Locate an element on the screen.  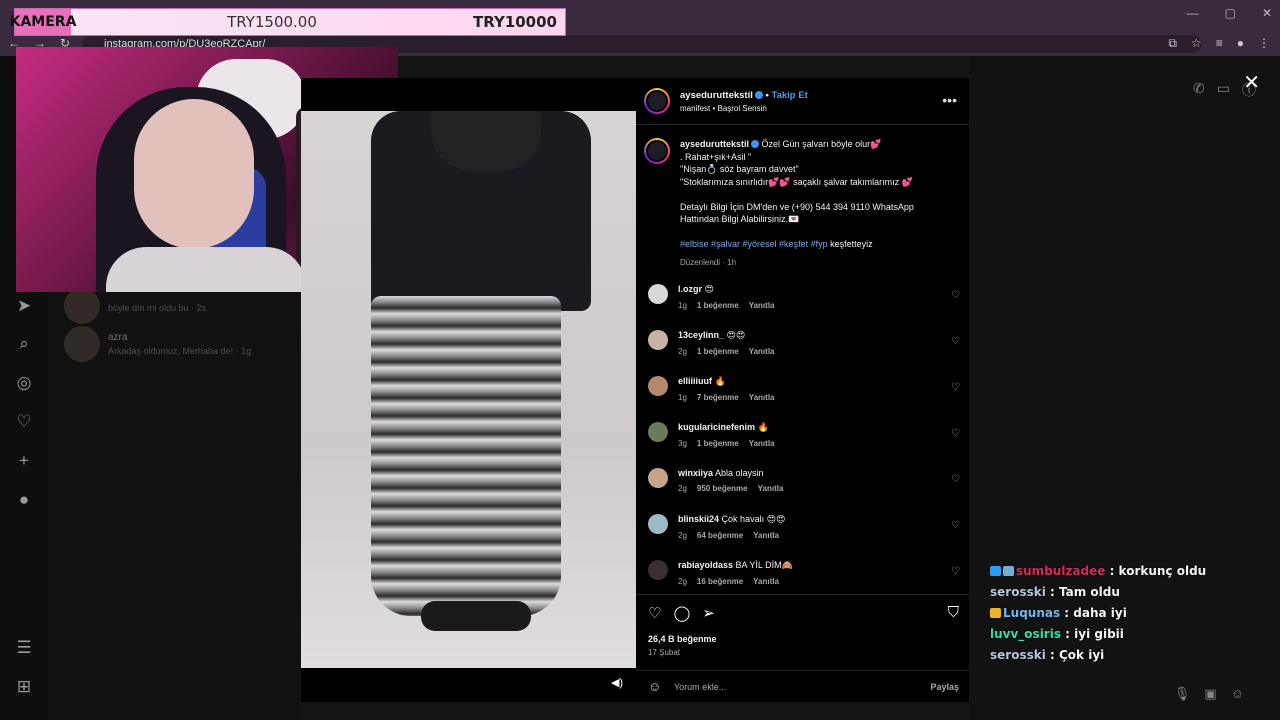
comment-age: 1g is located at coordinates (682, 305).